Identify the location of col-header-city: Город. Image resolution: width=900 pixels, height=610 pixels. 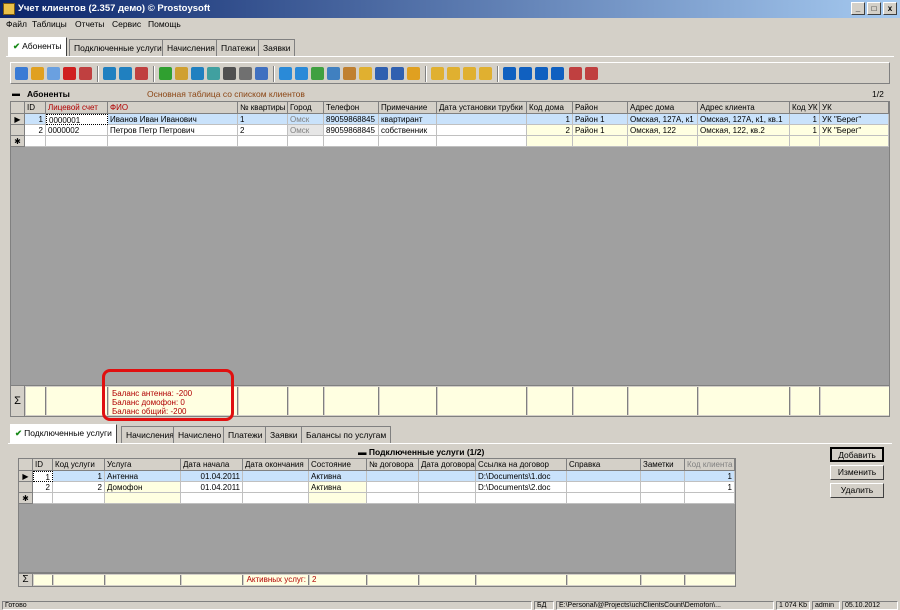
(306, 108).